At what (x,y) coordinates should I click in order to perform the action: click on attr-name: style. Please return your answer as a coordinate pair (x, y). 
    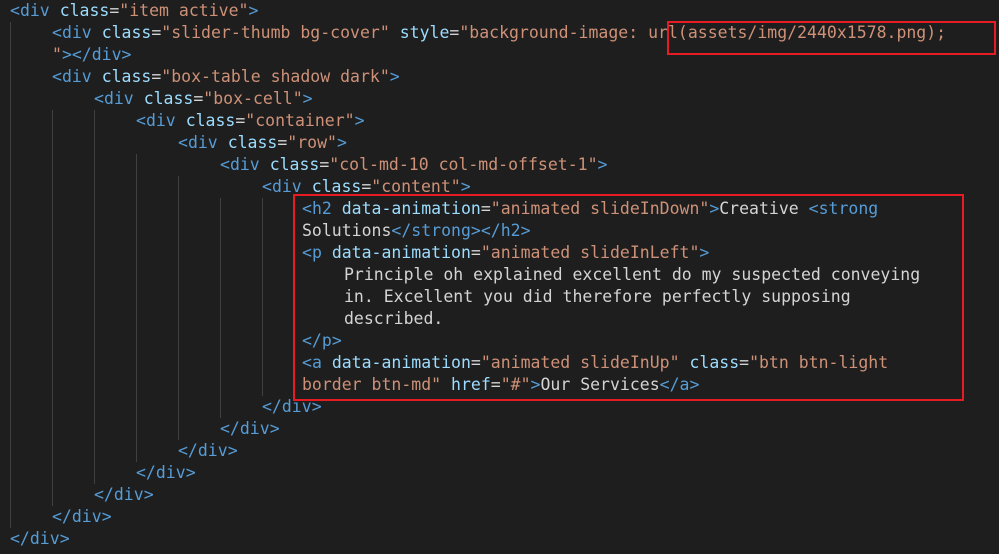
    Looking at the image, I should click on (424, 32).